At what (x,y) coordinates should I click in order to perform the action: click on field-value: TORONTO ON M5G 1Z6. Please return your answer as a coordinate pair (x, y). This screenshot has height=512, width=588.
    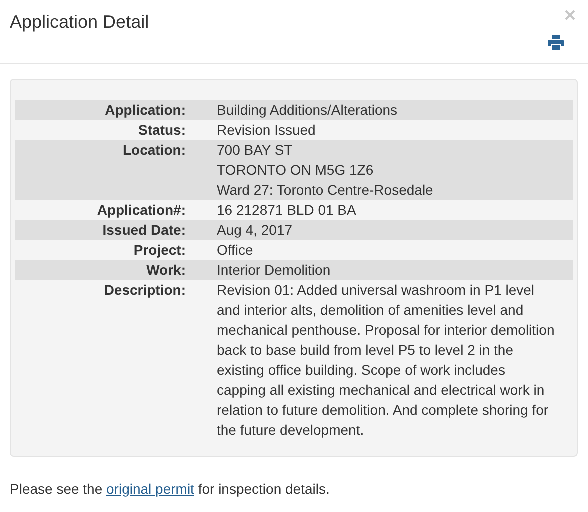
    Looking at the image, I should click on (295, 170).